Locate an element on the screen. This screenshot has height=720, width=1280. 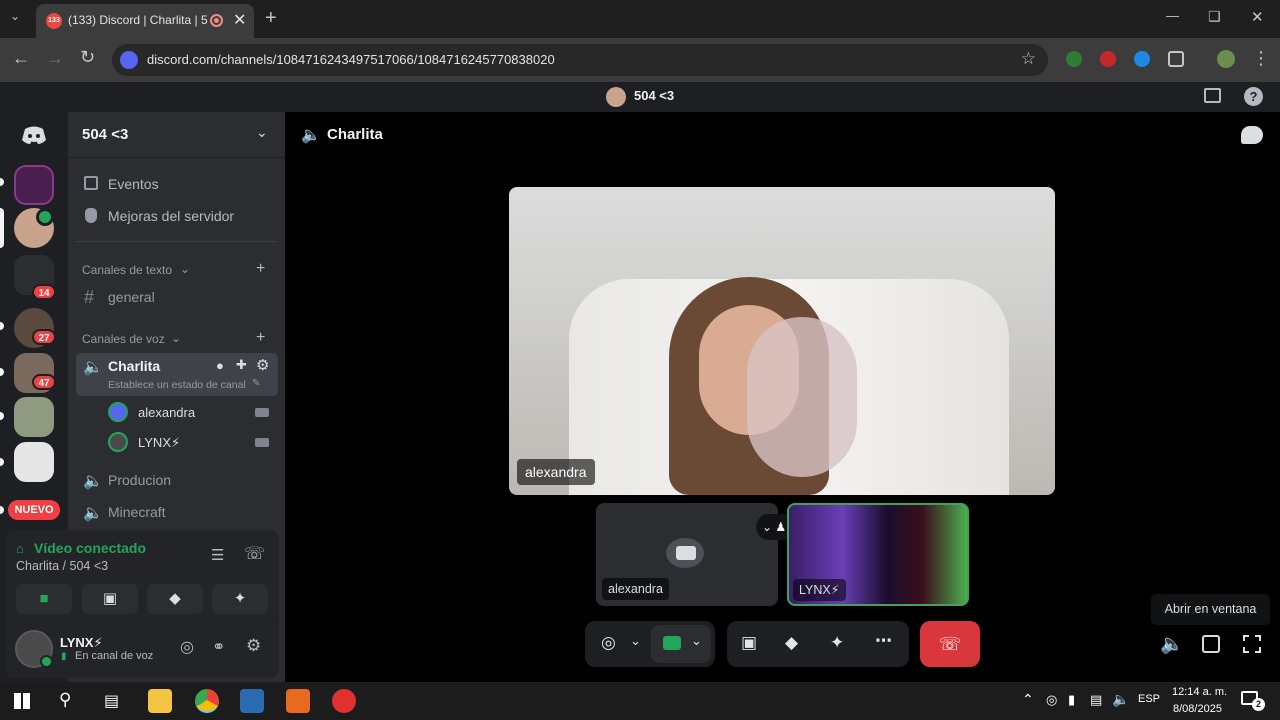
tab-search-icon: ⌄ is located at coordinates (15, 16).